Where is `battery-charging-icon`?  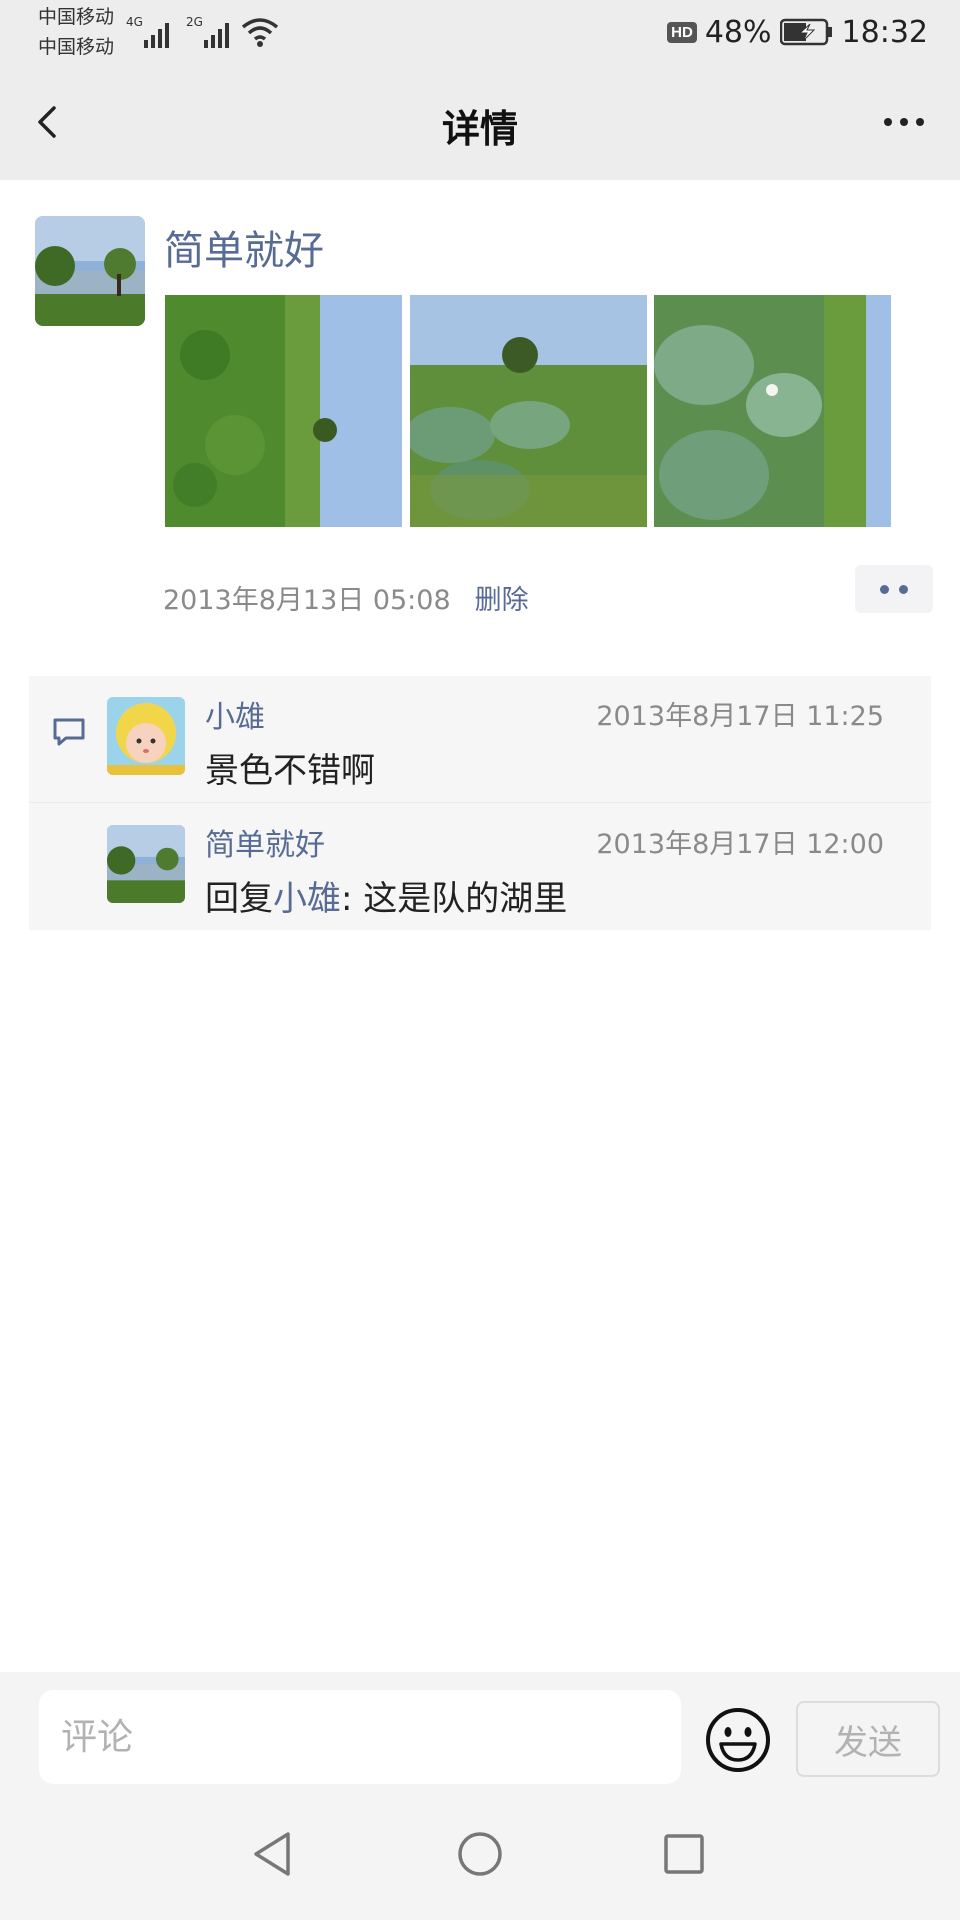 battery-charging-icon is located at coordinates (805, 32).